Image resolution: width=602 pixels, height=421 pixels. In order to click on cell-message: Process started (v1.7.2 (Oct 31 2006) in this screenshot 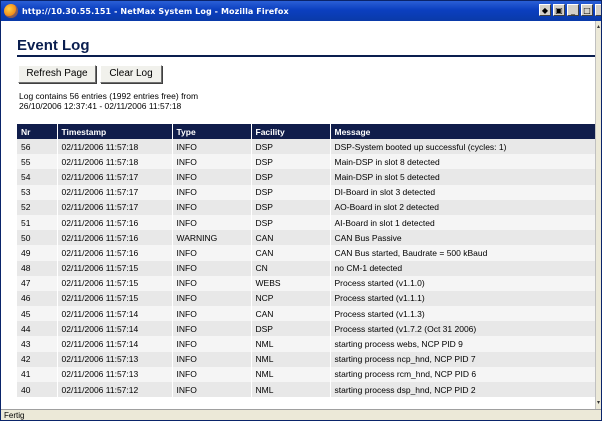, I will do `click(462, 329)`.